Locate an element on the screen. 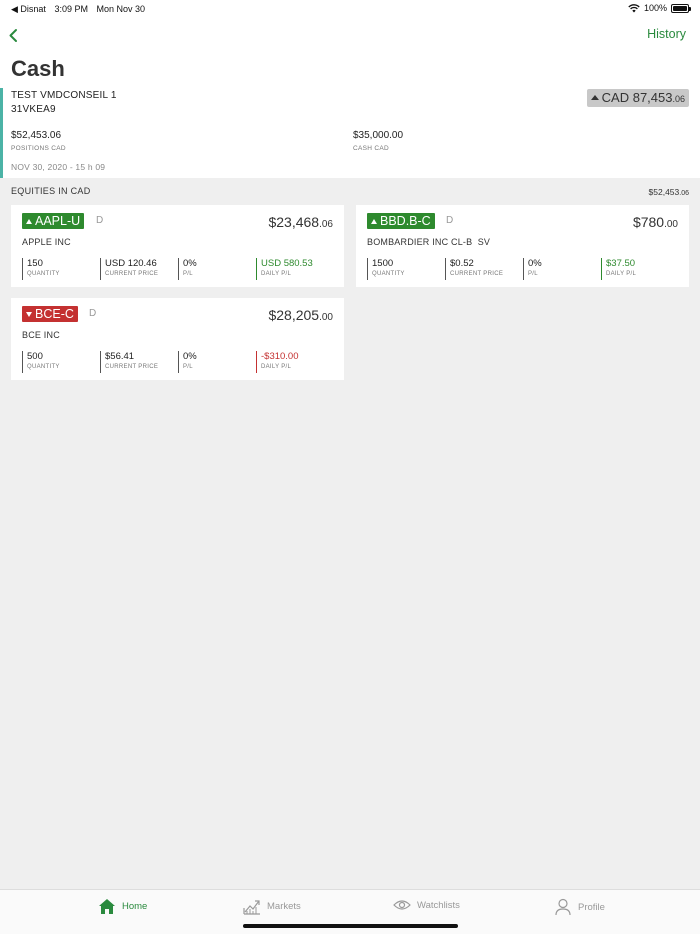  equities-total-main: $52,453 is located at coordinates (664, 192).